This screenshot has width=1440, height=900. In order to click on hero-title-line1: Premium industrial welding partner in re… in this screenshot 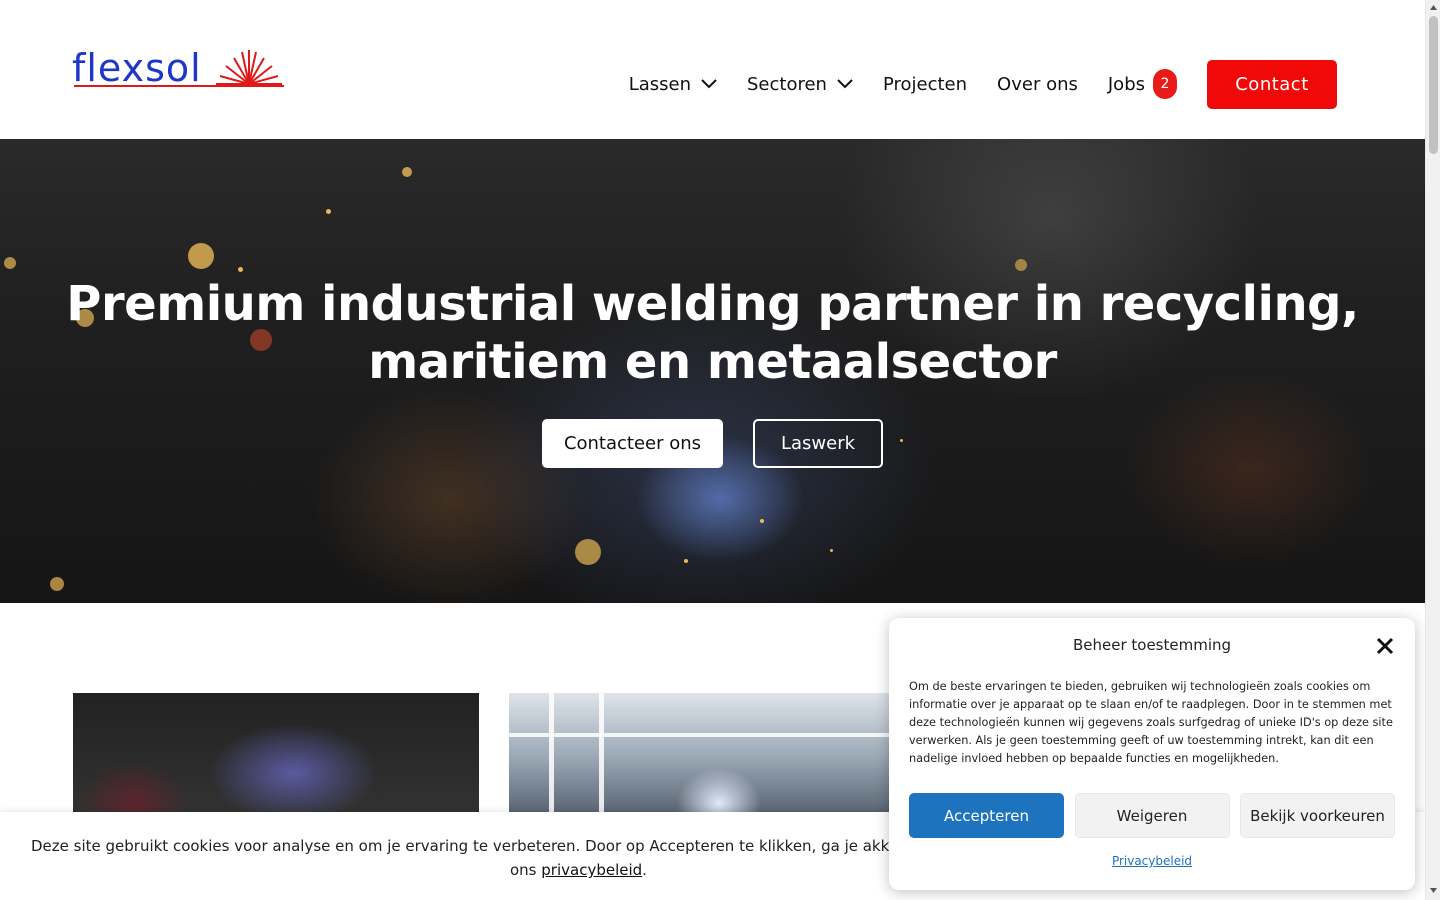, I will do `click(712, 304)`.